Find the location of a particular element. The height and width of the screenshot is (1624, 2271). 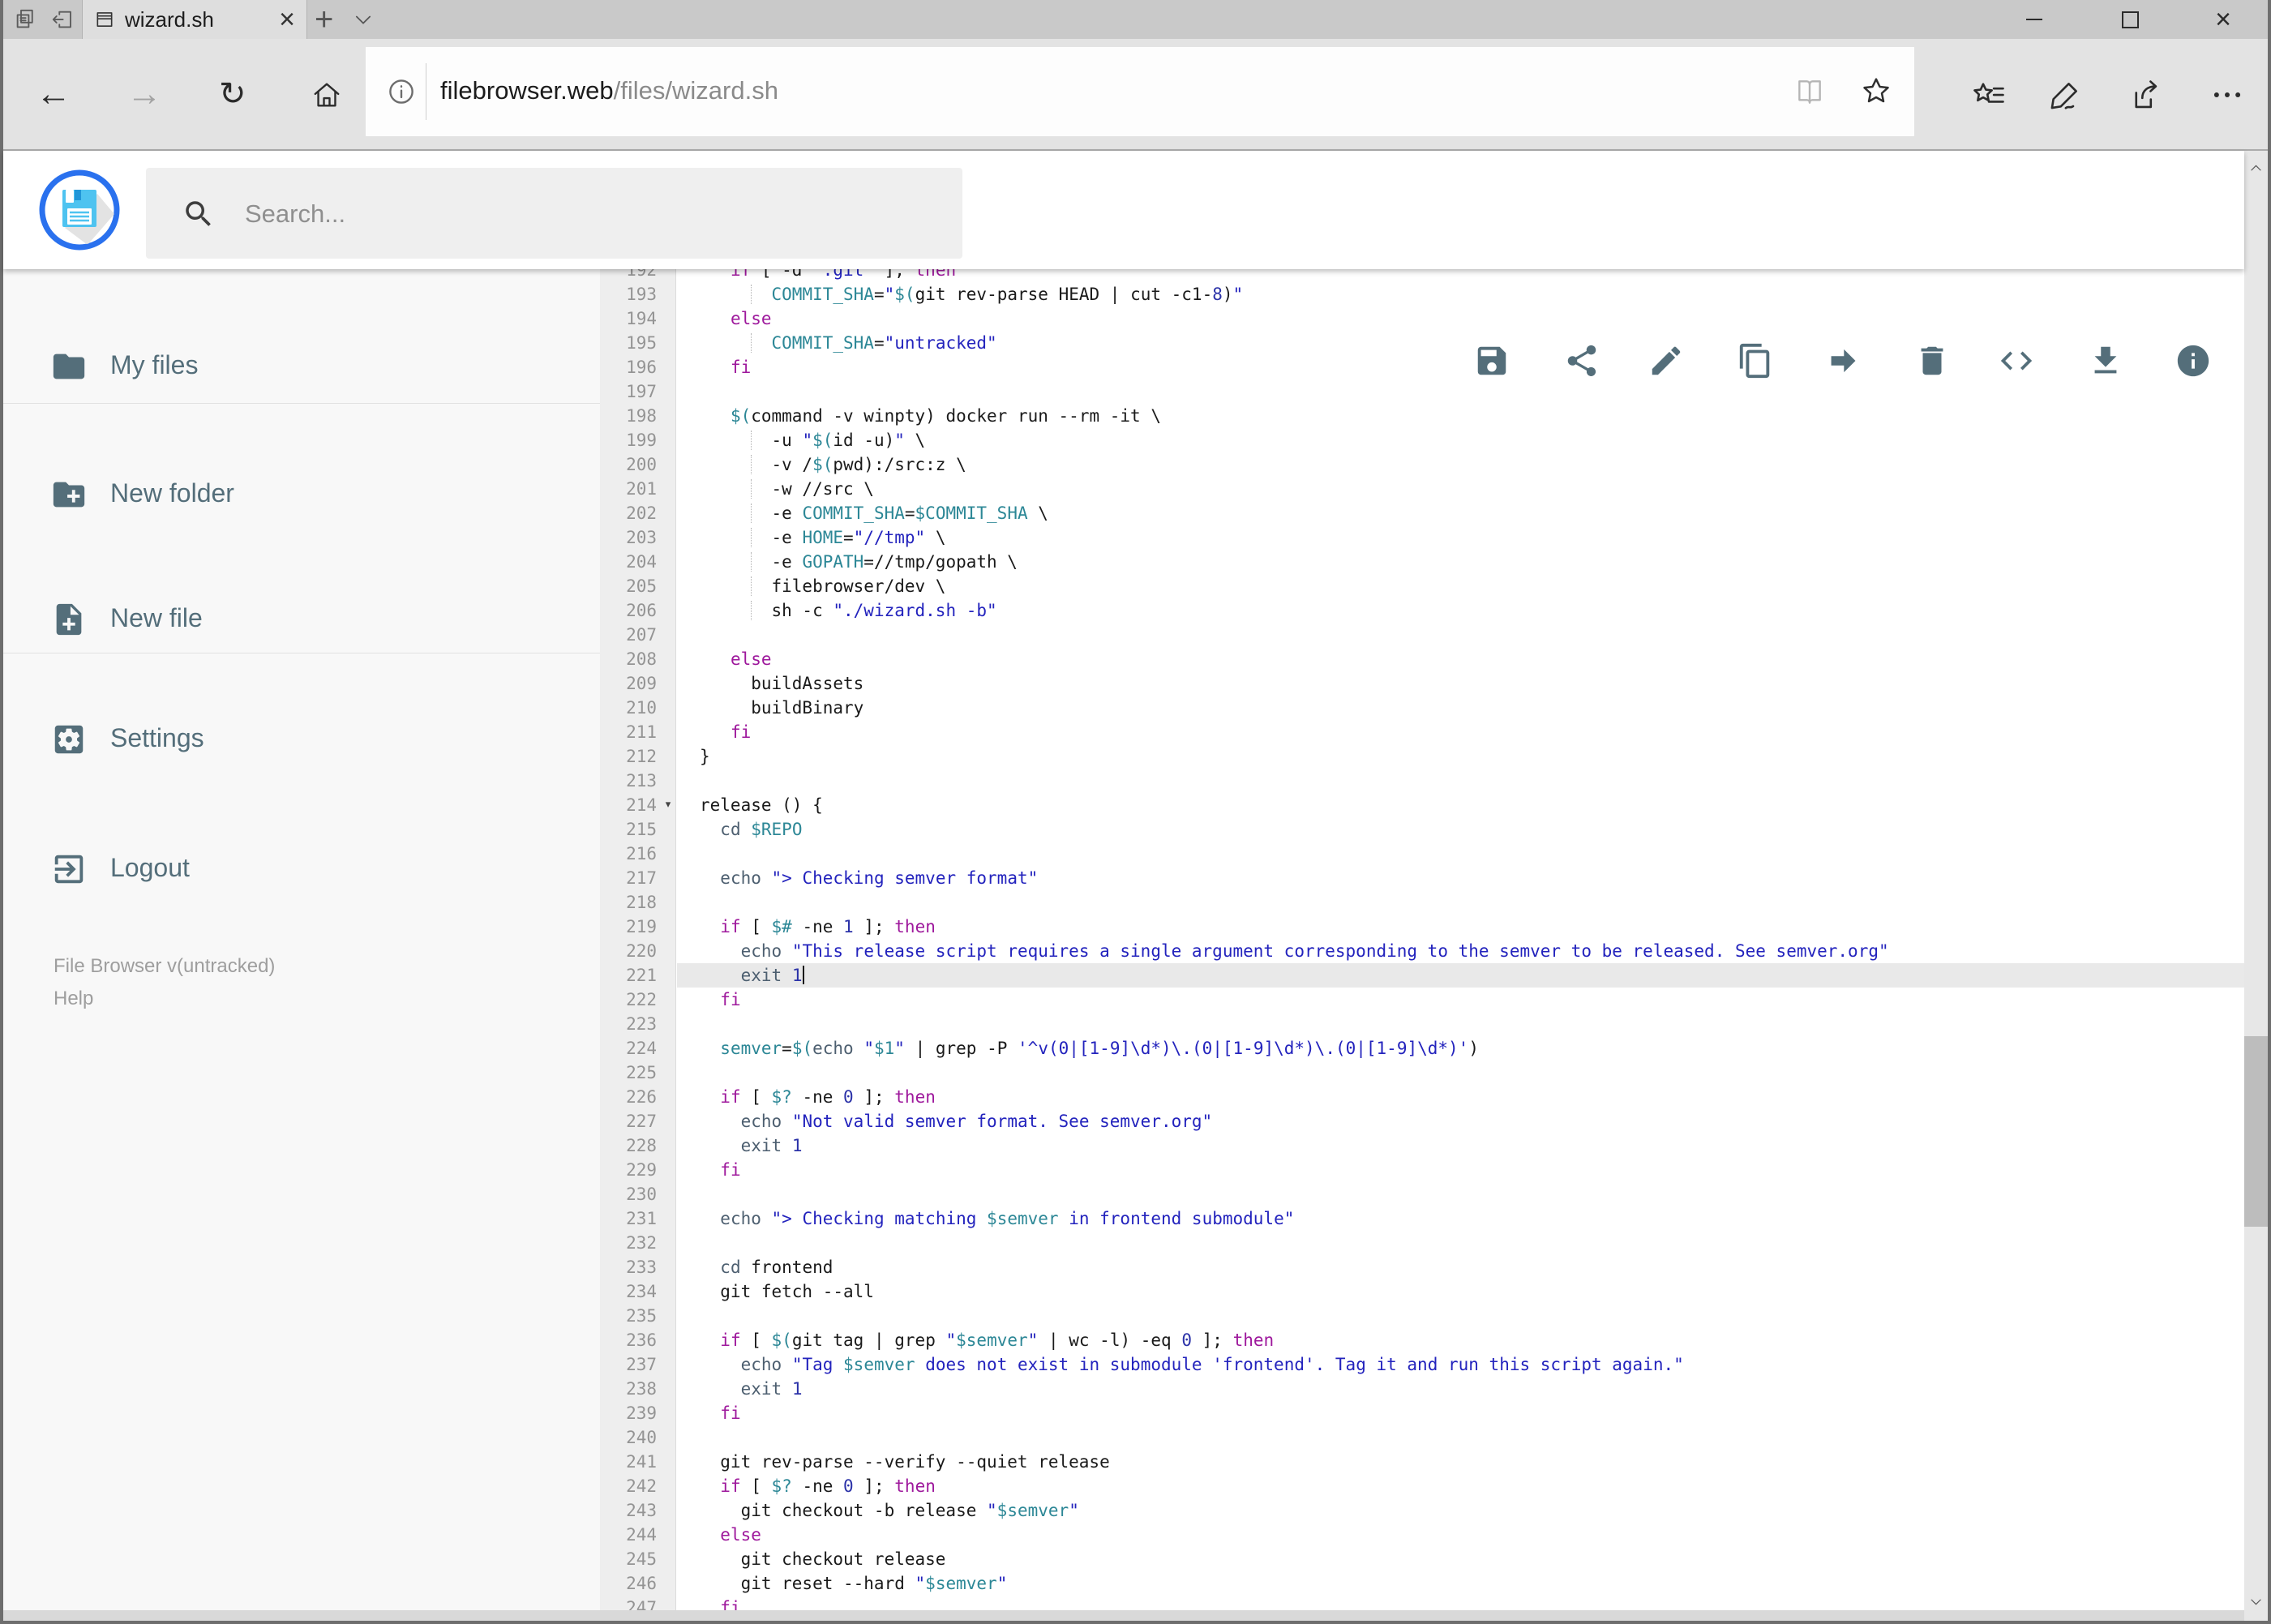

vertical-scrollbar is located at coordinates (2256, 886).